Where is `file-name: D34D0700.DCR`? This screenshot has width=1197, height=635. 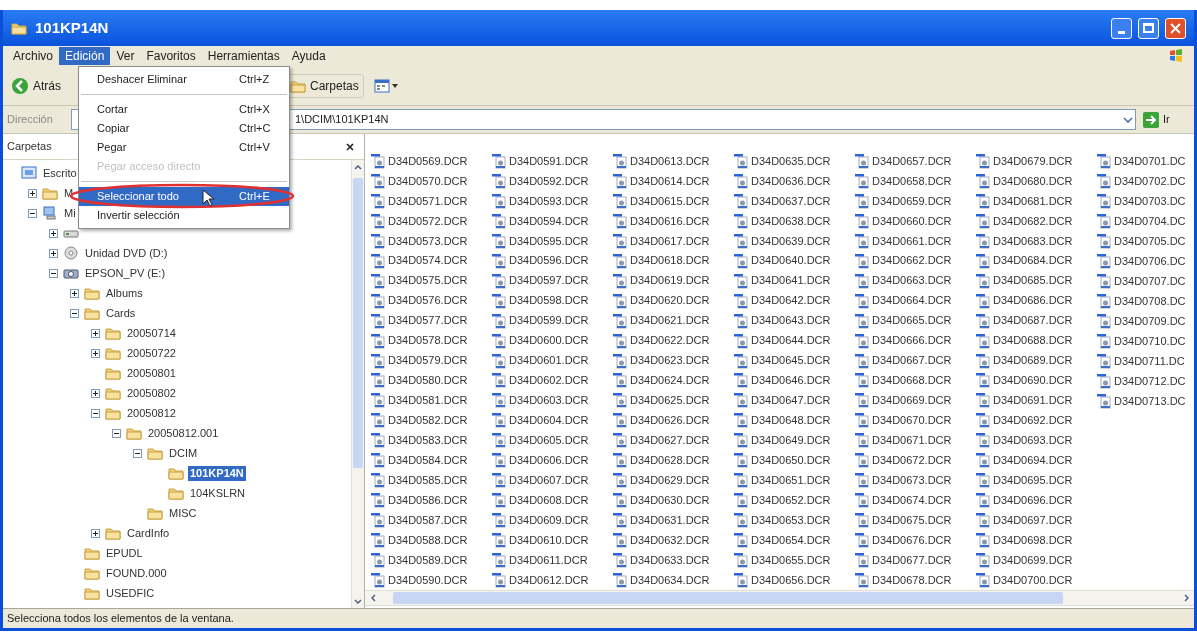
file-name: D34D0700.DCR is located at coordinates (1033, 580).